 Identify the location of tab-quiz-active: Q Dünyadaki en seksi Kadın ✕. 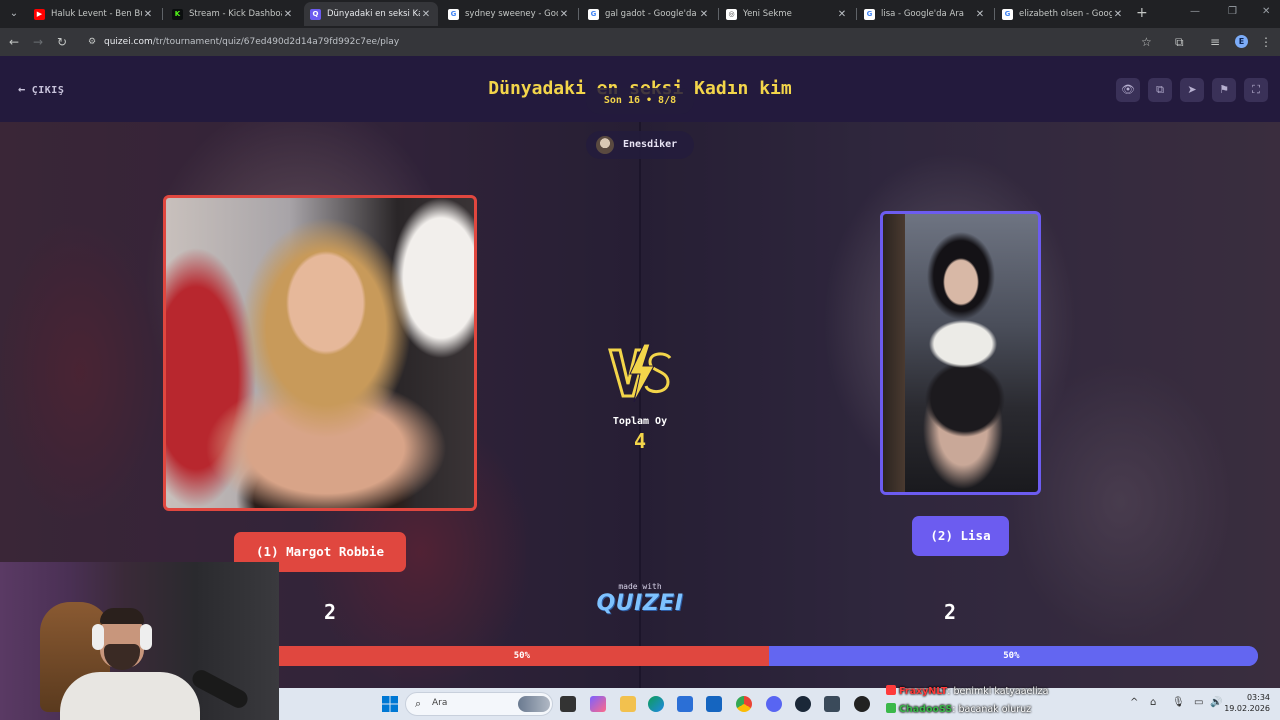
(371, 14).